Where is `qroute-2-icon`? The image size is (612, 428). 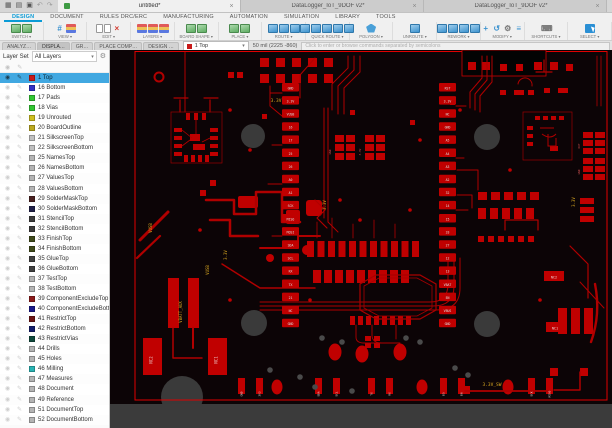 qroute-2-icon is located at coordinates (316, 28).